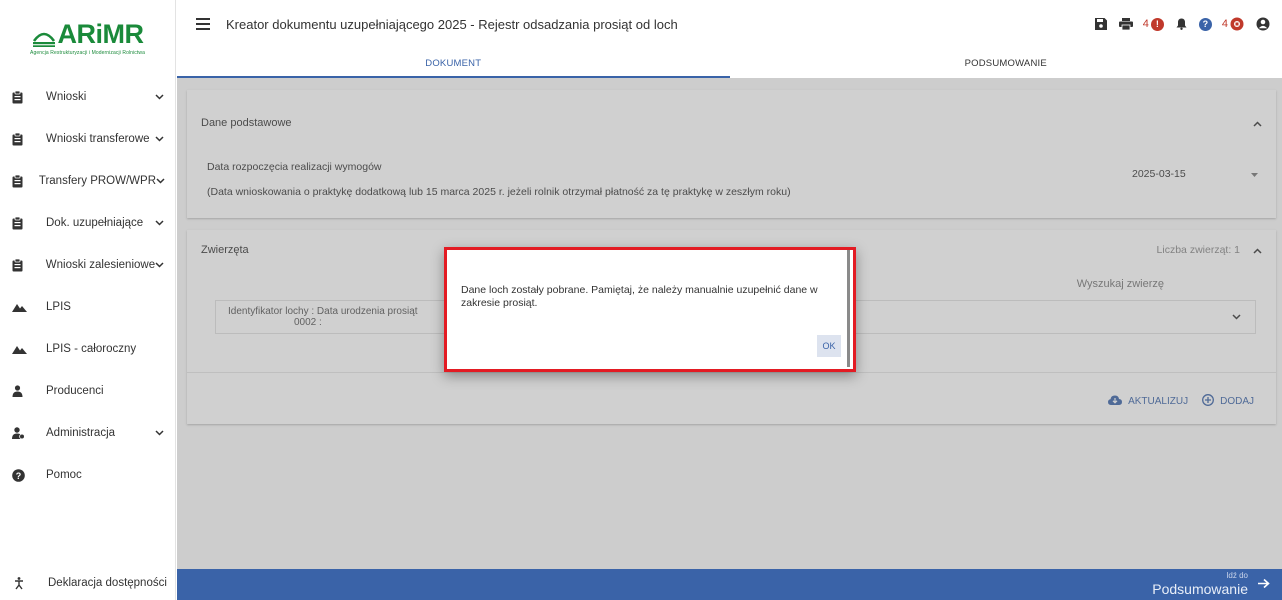  I want to click on sidebar-item-label: LPIS, so click(58, 307).